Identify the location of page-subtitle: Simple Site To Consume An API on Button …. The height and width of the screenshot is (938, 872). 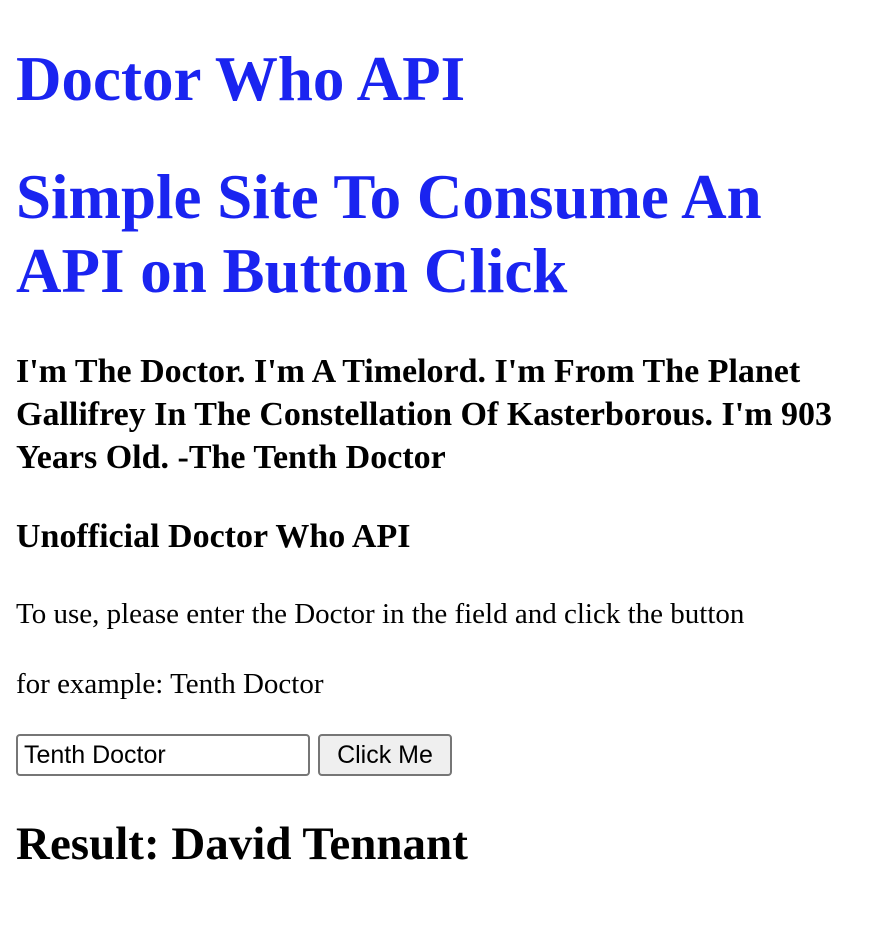
(389, 234).